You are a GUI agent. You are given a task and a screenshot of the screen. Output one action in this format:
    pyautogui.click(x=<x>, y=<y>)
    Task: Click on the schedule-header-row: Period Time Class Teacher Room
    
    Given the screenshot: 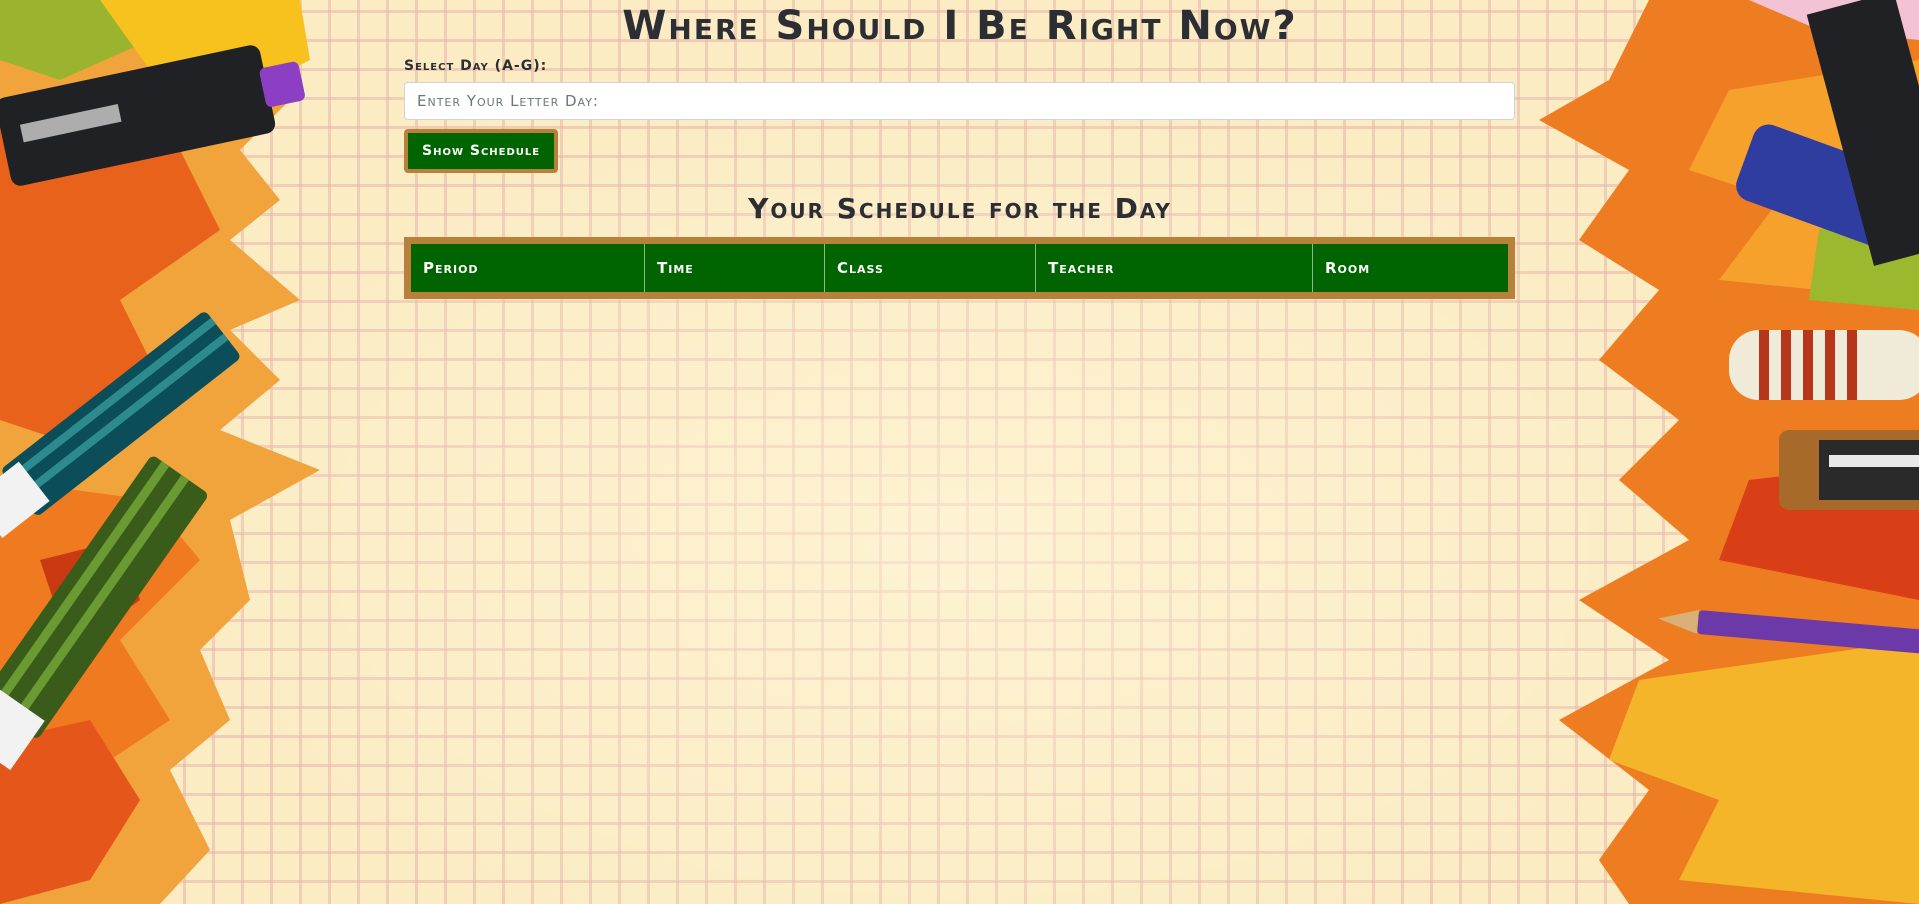 What is the action you would take?
    pyautogui.click(x=959, y=268)
    